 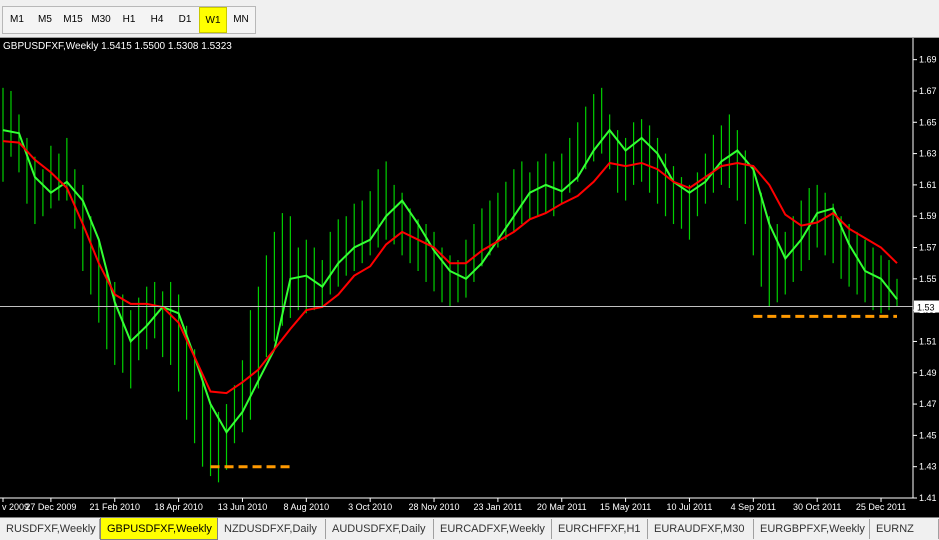 I want to click on price-tick-label: 1.55, so click(x=928, y=279).